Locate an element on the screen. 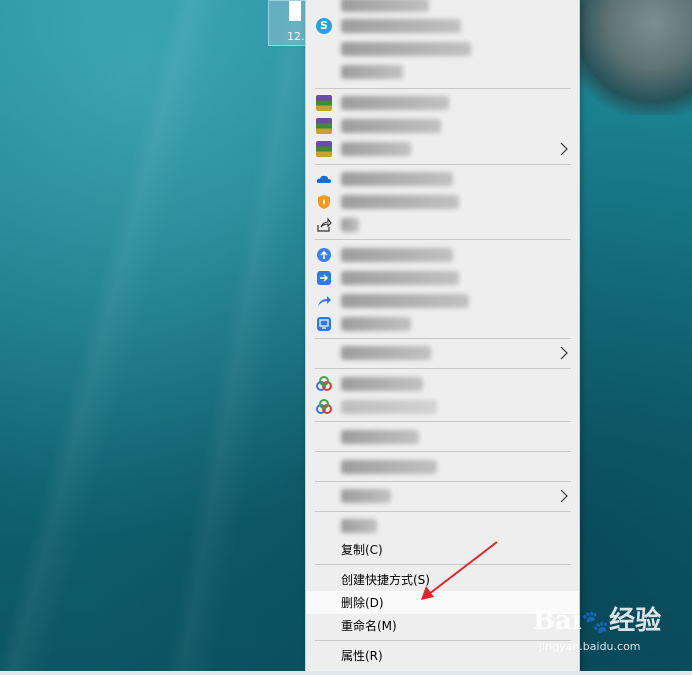  menu-item-label: 删除(D) is located at coordinates (362, 603).